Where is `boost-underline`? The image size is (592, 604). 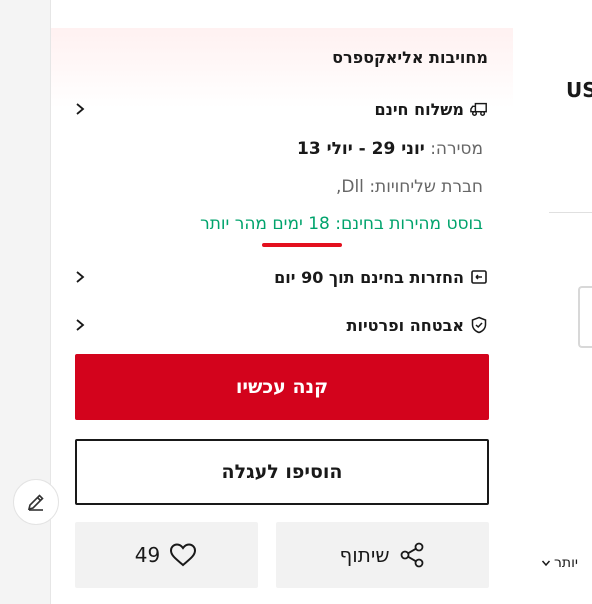
boost-underline is located at coordinates (302, 245).